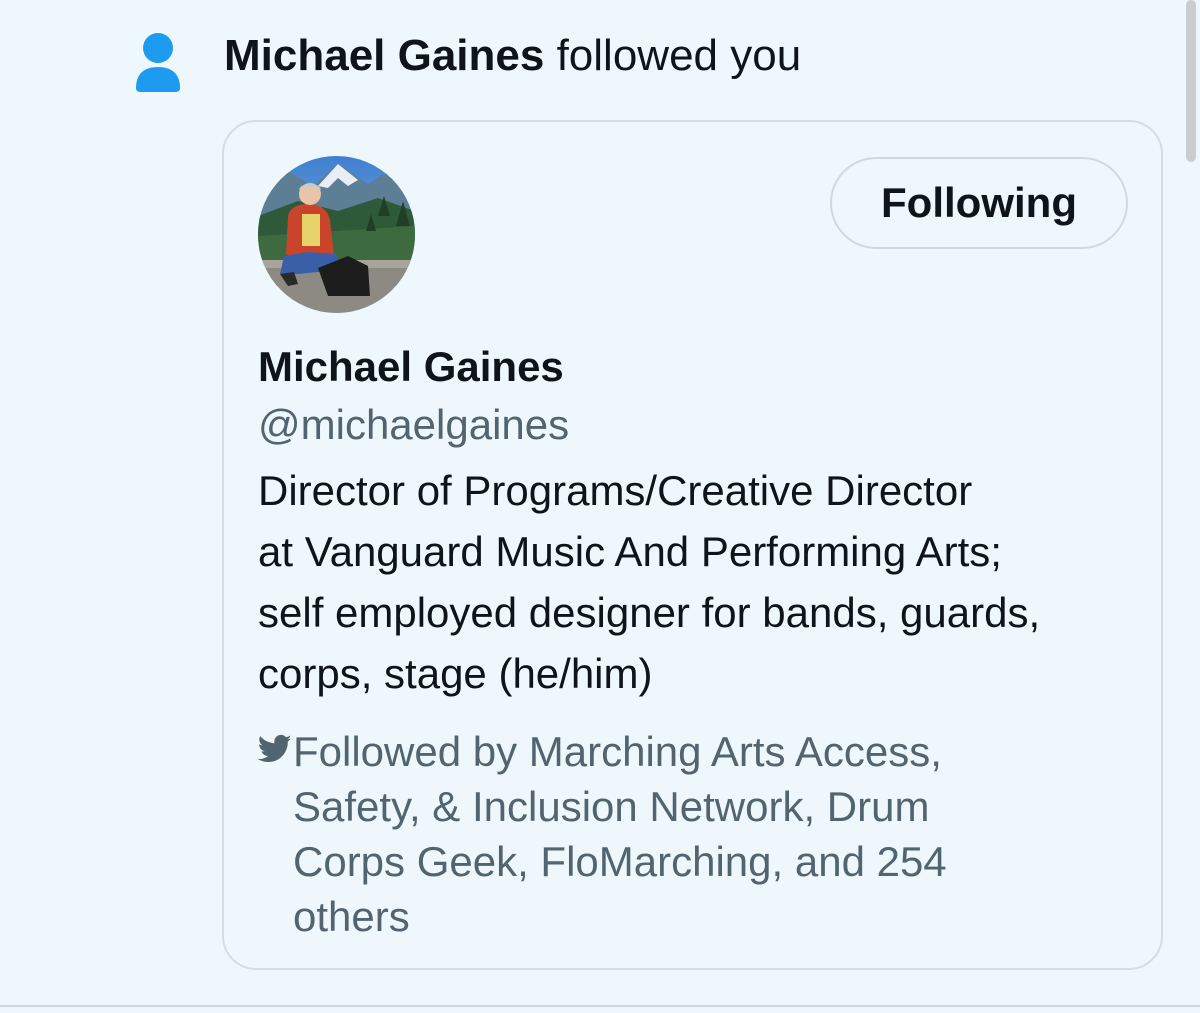  I want to click on followed-by-line: others, so click(351, 916).